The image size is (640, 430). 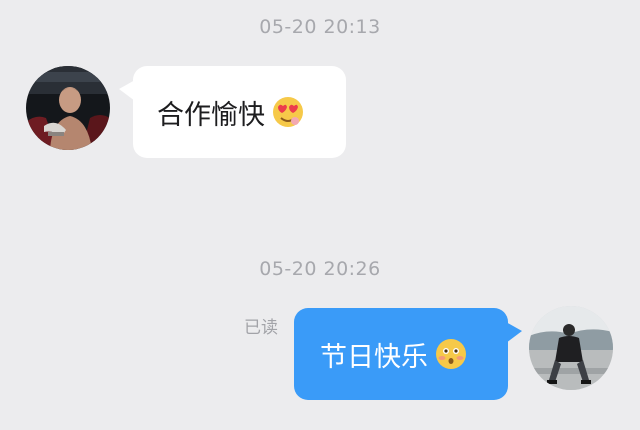 I want to click on my-avatar, so click(x=571, y=348).